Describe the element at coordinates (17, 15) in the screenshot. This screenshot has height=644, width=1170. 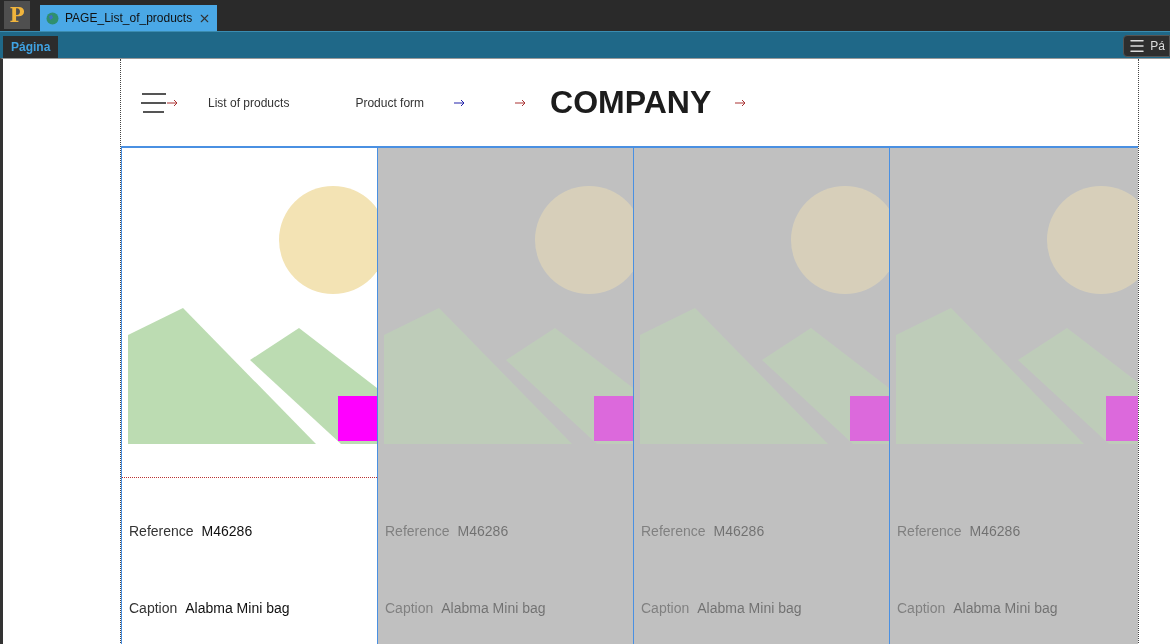
I see `app-logo: P` at that location.